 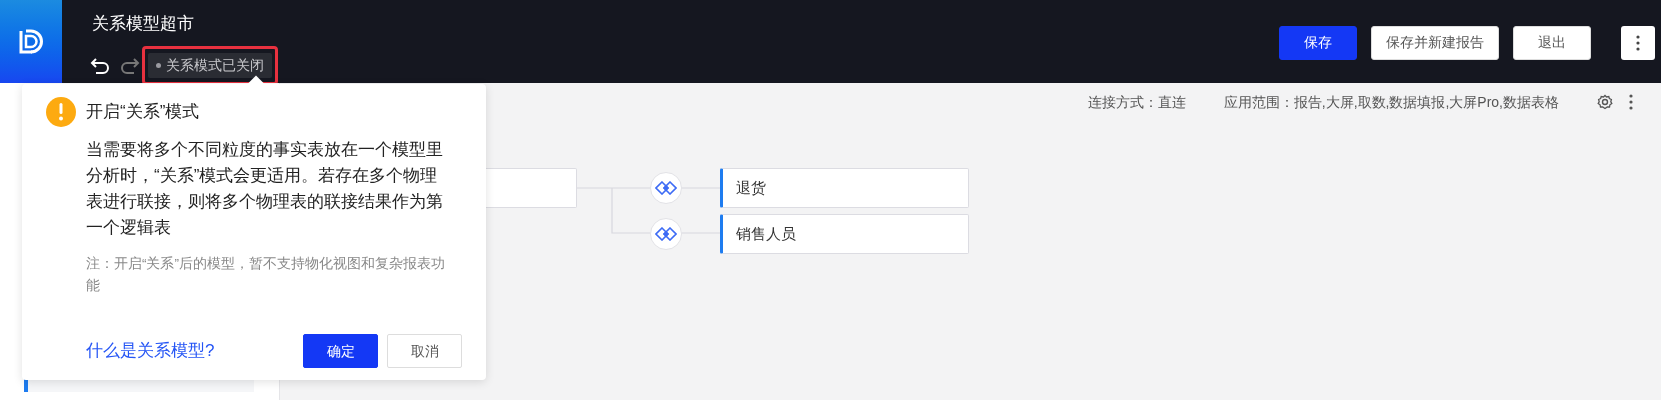 What do you see at coordinates (1435, 42) in the screenshot?
I see `header-button: 保存并新建报告` at bounding box center [1435, 42].